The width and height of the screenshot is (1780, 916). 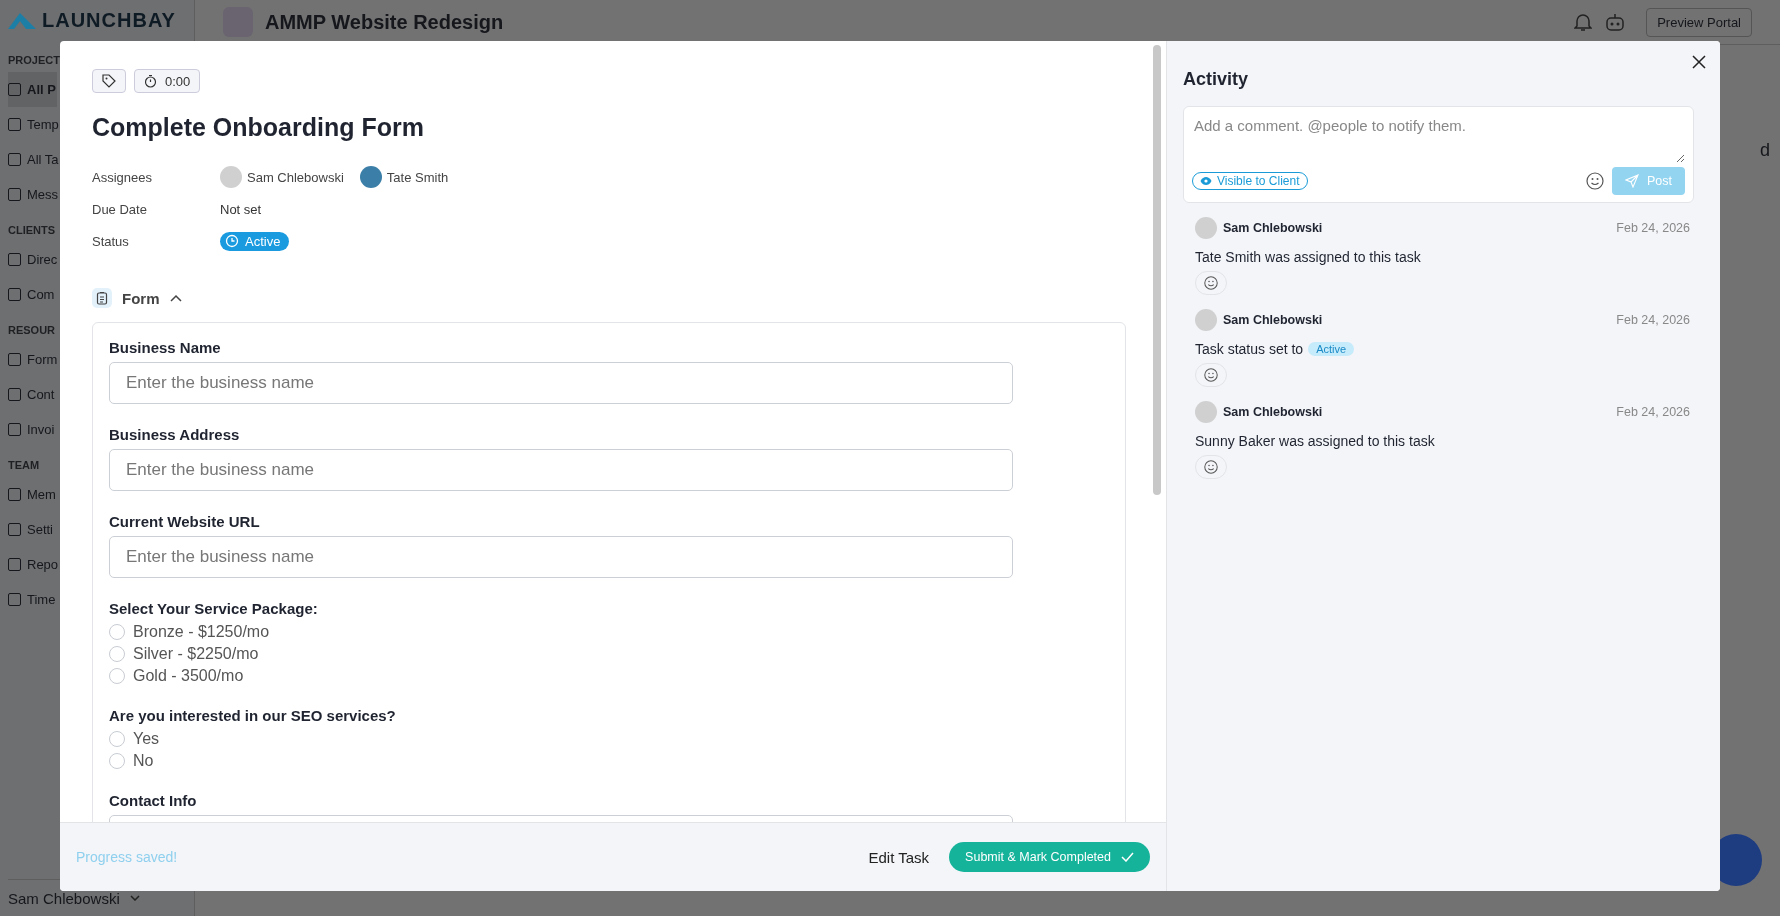 What do you see at coordinates (32, 330) in the screenshot?
I see `sidebar-heading: RESOUR` at bounding box center [32, 330].